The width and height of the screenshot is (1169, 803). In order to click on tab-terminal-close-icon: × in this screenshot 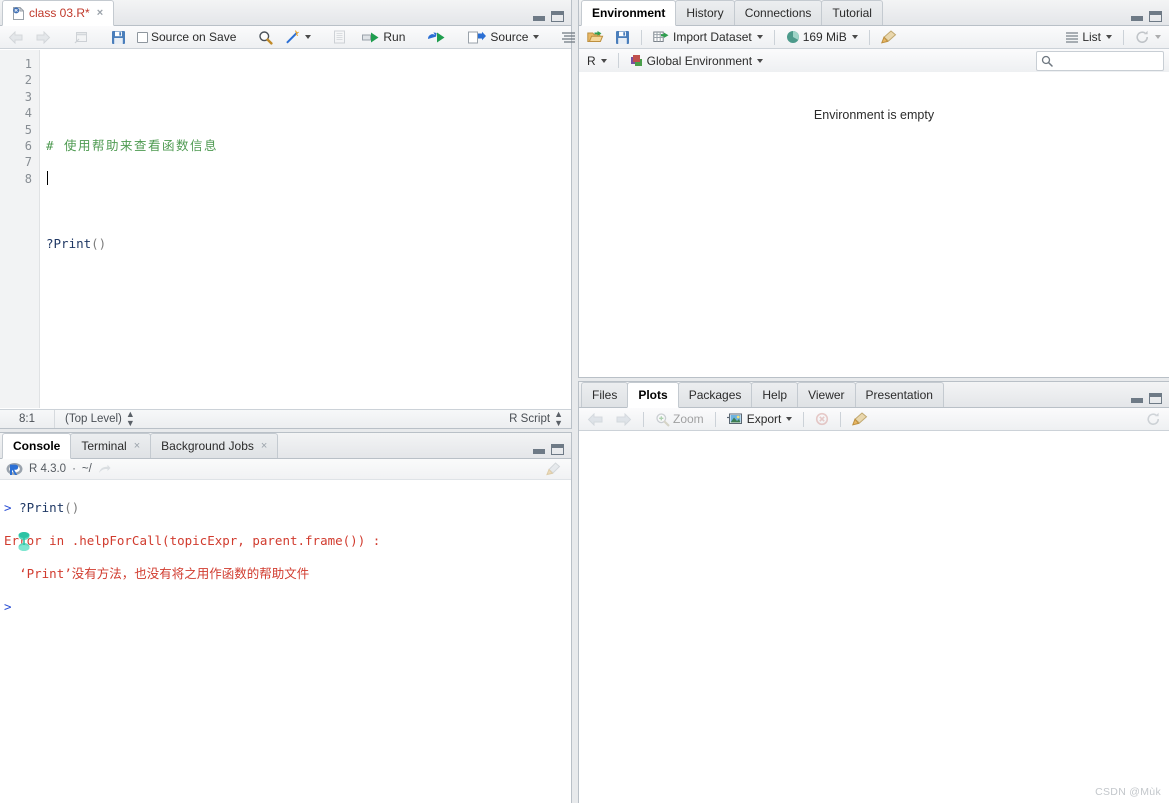, I will do `click(137, 446)`.